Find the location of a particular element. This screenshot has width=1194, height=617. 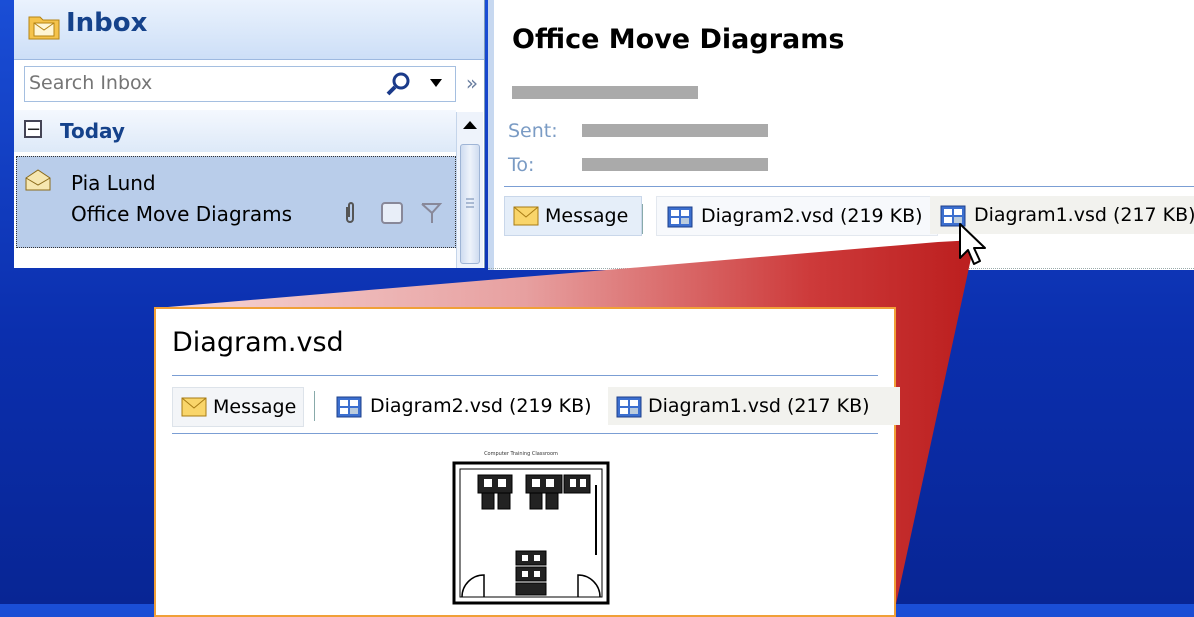

zoom-message-tab: Message is located at coordinates (238, 407).